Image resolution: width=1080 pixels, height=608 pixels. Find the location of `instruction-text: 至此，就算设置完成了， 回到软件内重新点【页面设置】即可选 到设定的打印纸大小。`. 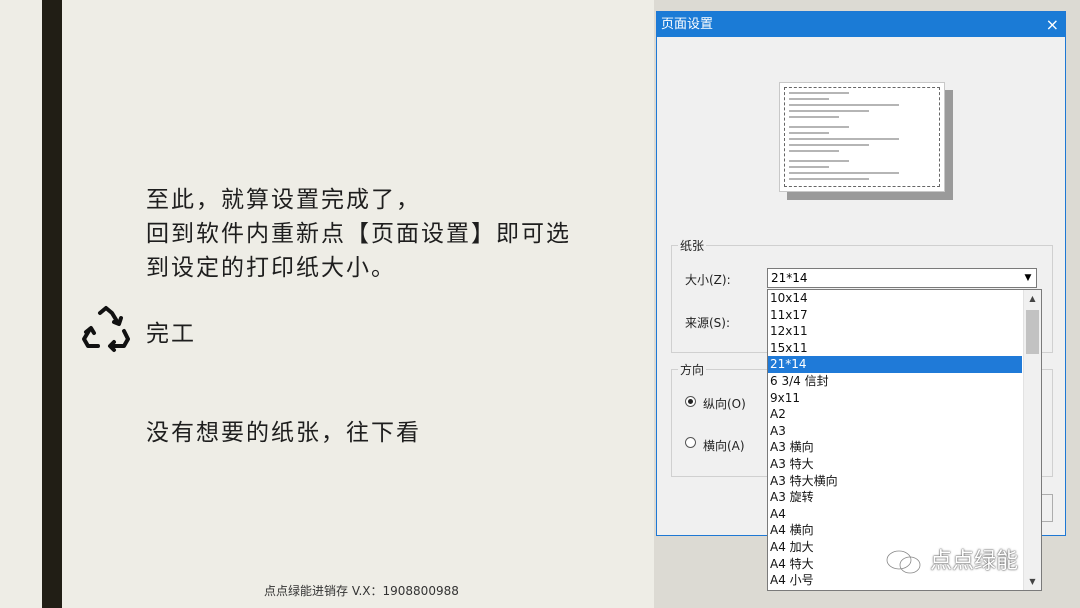

instruction-text: 至此，就算设置完成了， 回到软件内重新点【页面设置】即可选 到设定的打印纸大小。 is located at coordinates (358, 234).